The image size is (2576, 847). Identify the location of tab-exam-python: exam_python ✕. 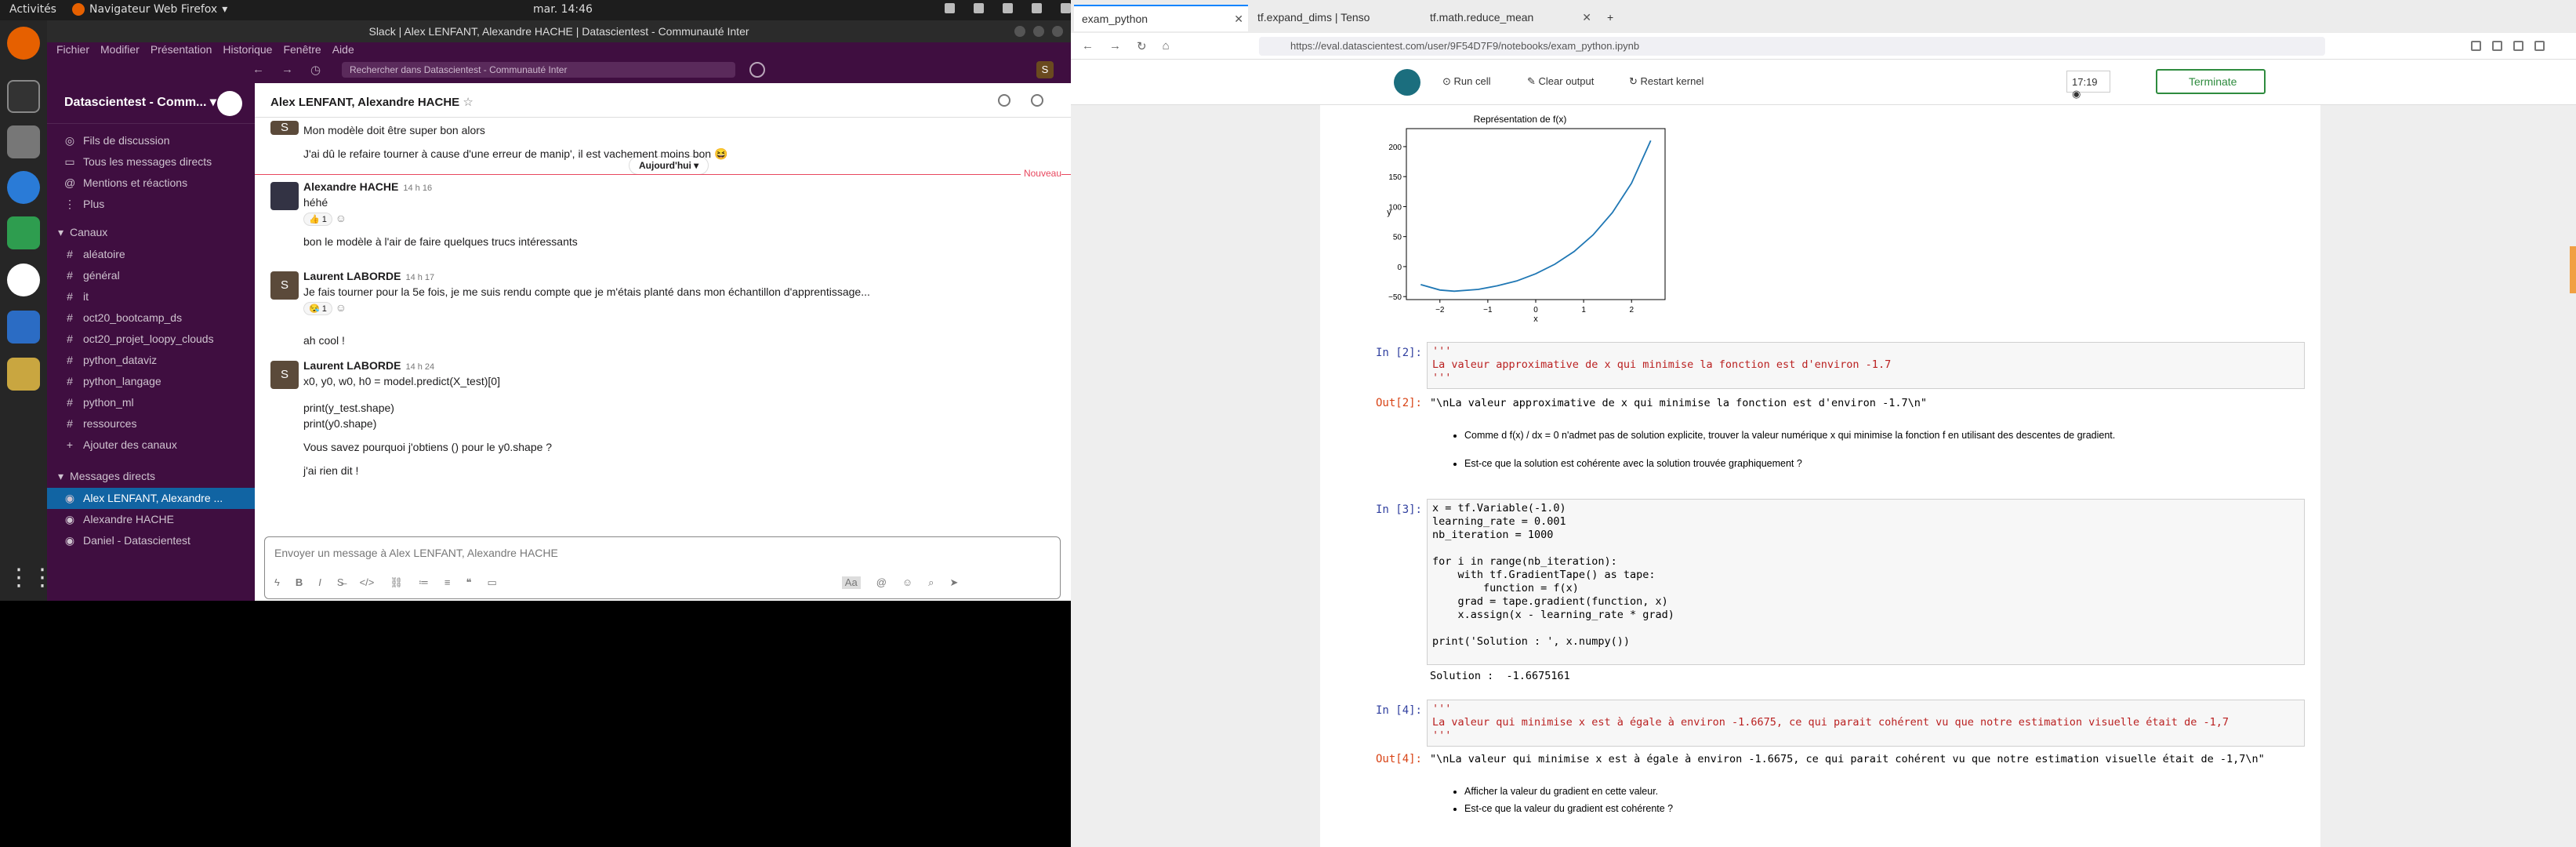
(1161, 18).